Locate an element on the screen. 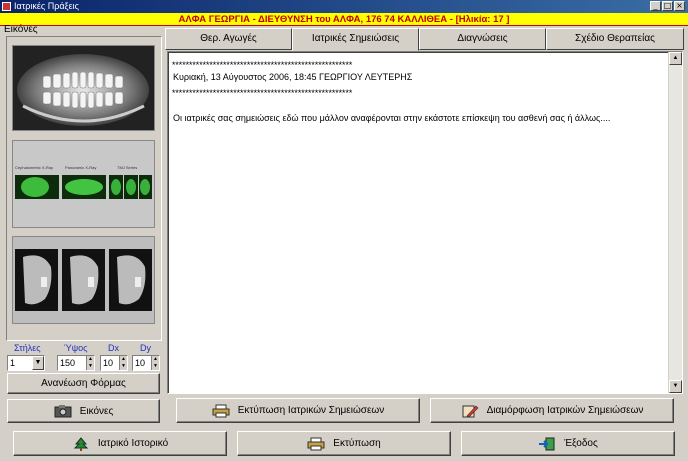  print-notes-button: Εκτύπωση Ιατρικών Σημειώσεων is located at coordinates (298, 410).